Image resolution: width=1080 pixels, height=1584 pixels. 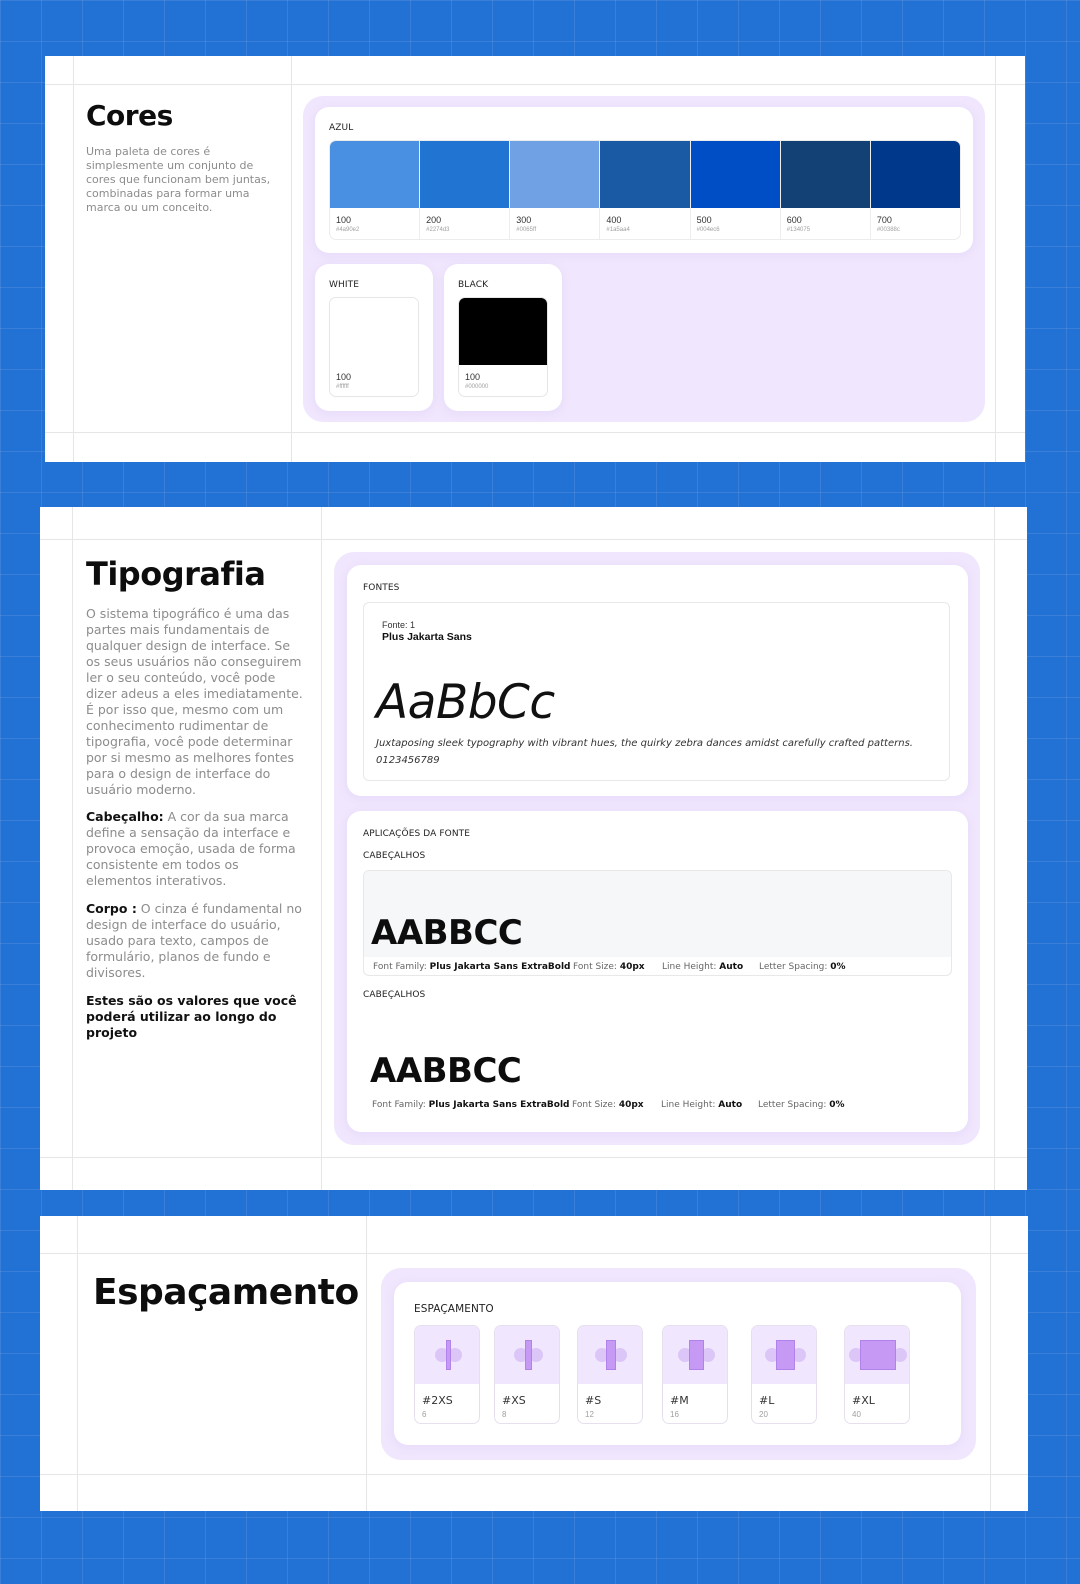 I want to click on body-note-label: Corpo :, so click(x=111, y=908).